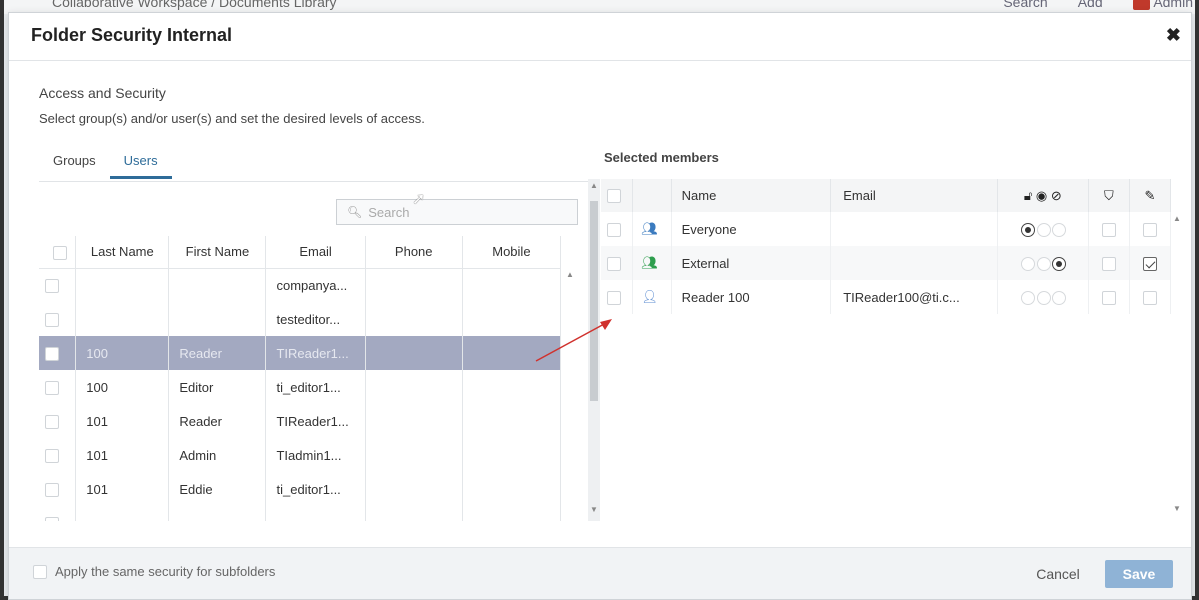  I want to click on cell-first-name: Eddie, so click(217, 489).